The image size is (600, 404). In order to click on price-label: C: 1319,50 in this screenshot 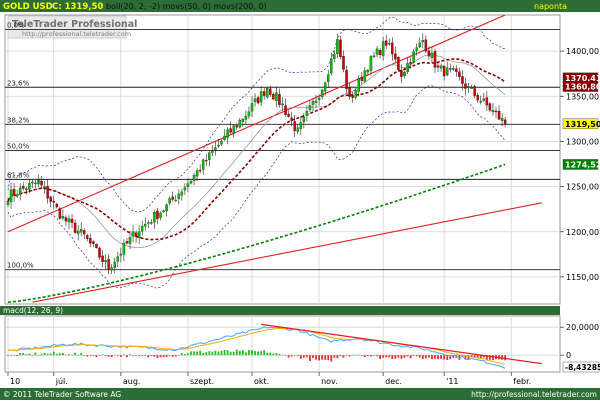, I will do `click(77, 7)`.